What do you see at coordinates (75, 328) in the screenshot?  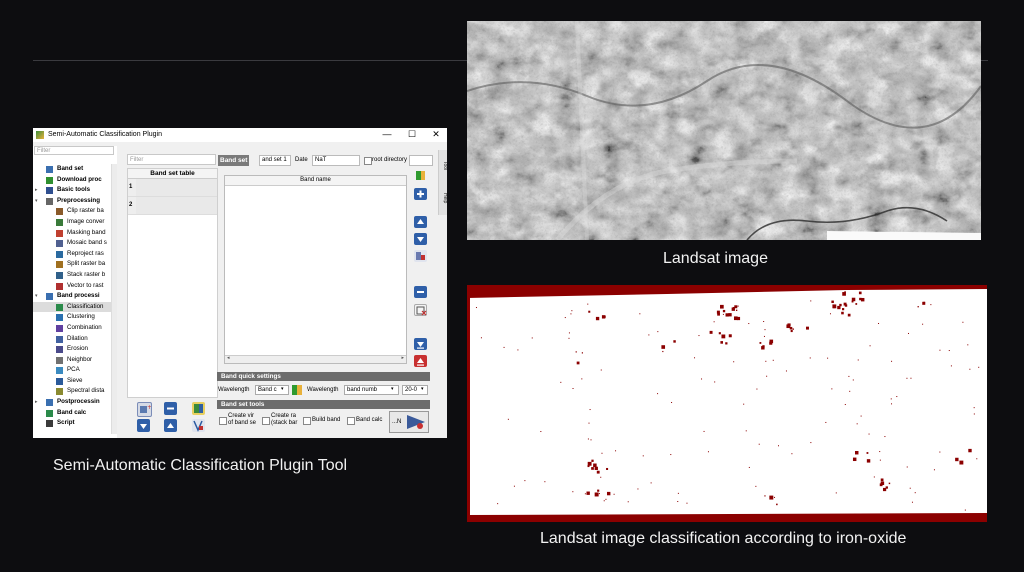 I see `sidebar-item: Combination` at bounding box center [75, 328].